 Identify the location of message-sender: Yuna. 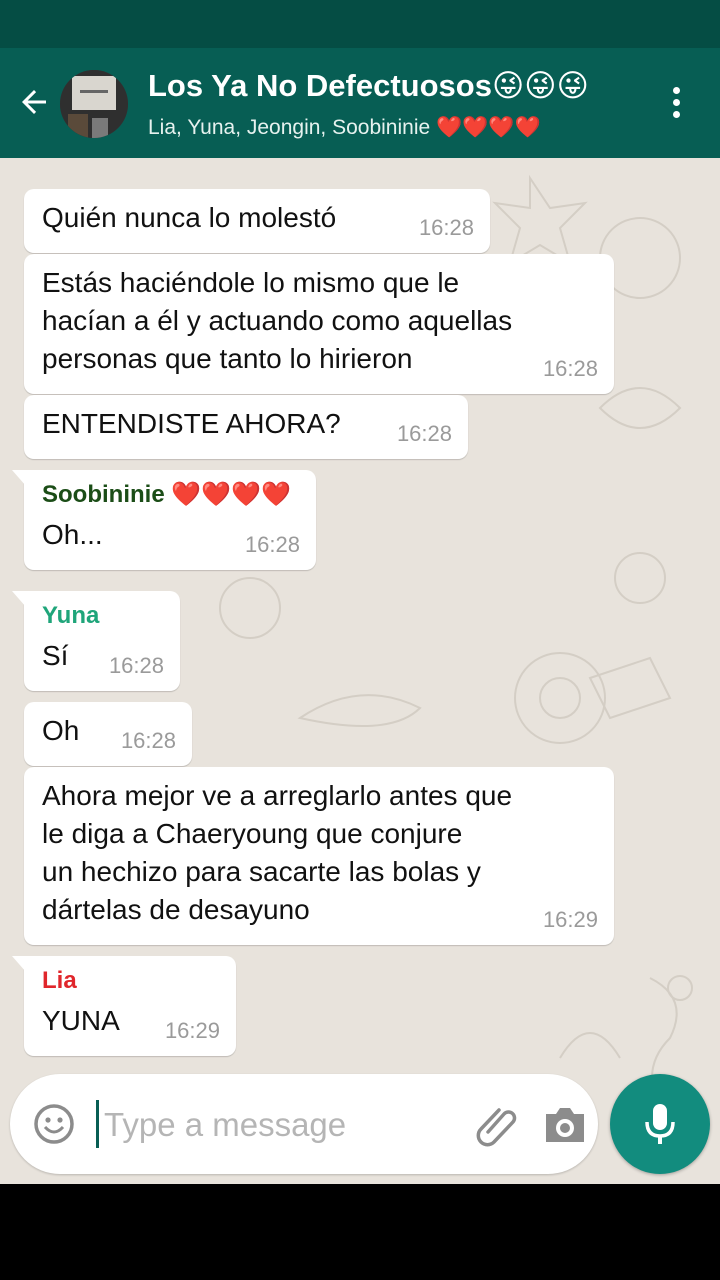
(102, 616).